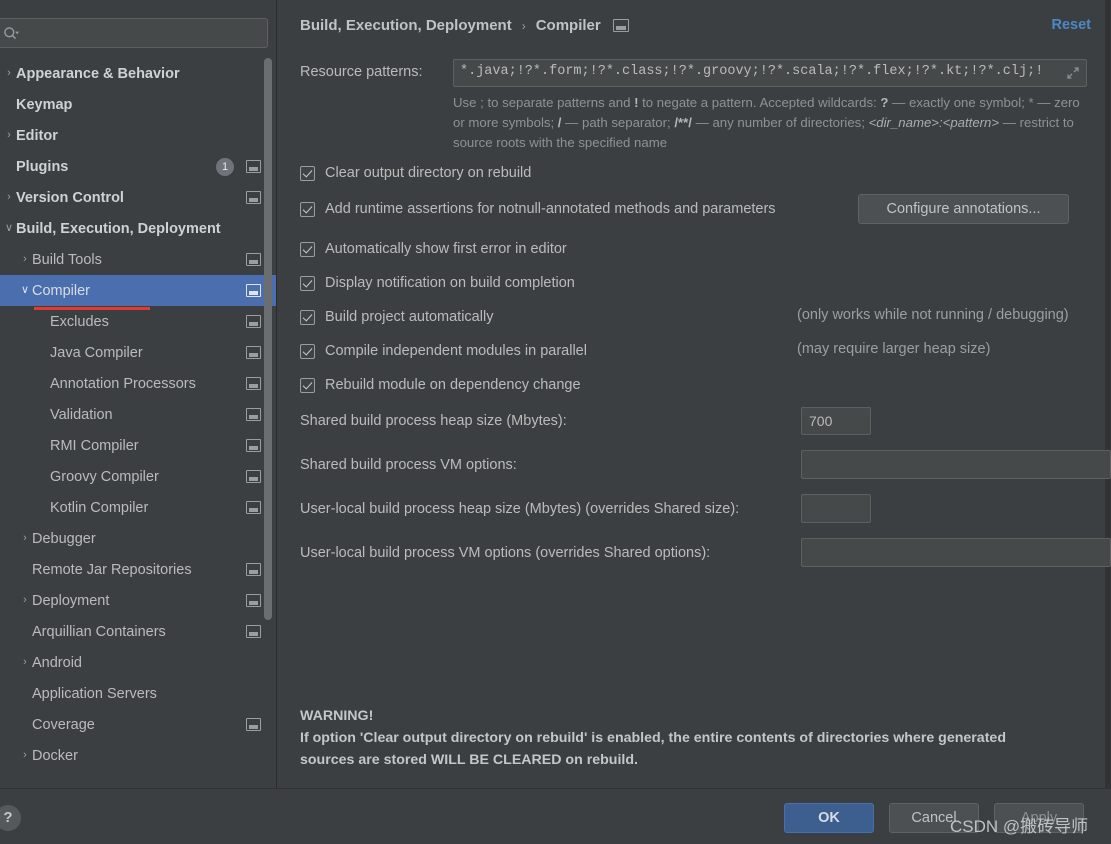 This screenshot has width=1111, height=844. I want to click on sidebar-item-coverage: Coverage, so click(138, 724).